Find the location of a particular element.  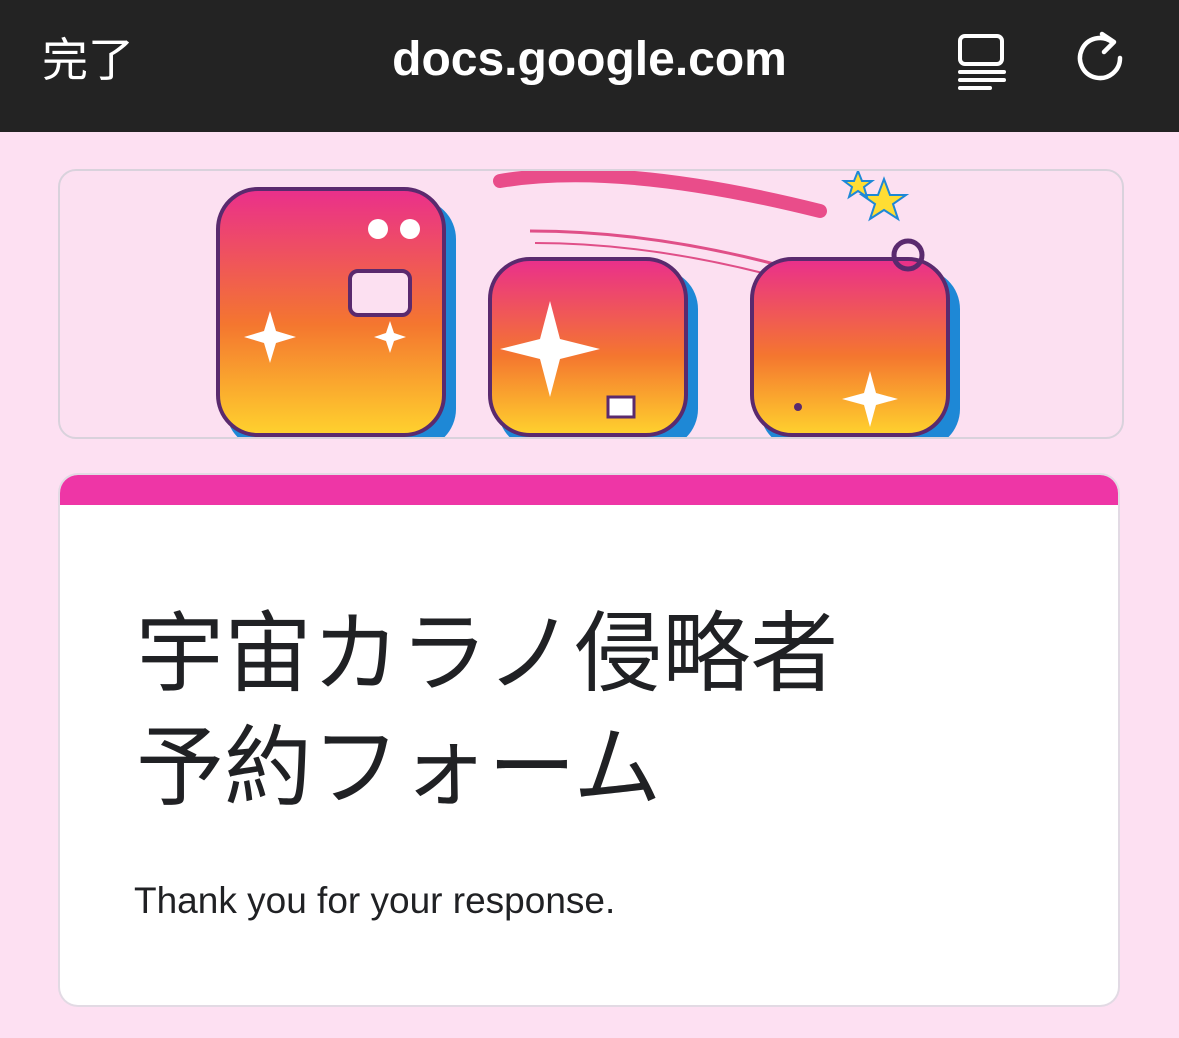

reader-view-icon is located at coordinates (982, 60).